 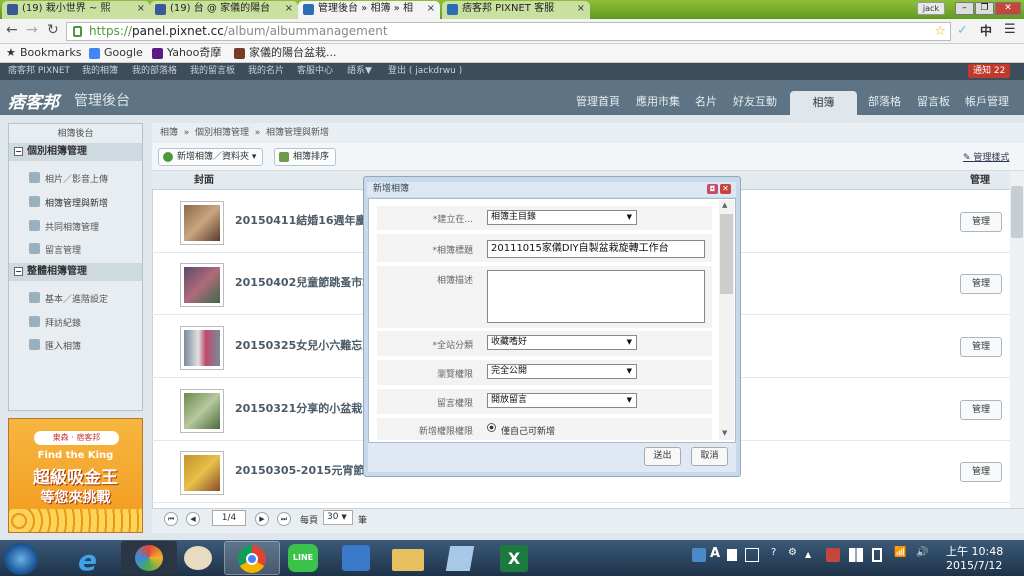 What do you see at coordinates (712, 189) in the screenshot?
I see `dialog-min-icon: ◘` at bounding box center [712, 189].